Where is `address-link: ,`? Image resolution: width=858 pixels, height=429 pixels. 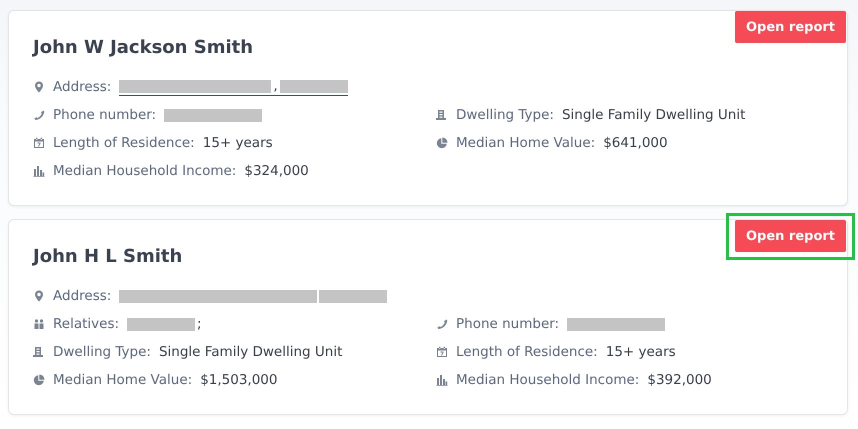 address-link: , is located at coordinates (233, 87).